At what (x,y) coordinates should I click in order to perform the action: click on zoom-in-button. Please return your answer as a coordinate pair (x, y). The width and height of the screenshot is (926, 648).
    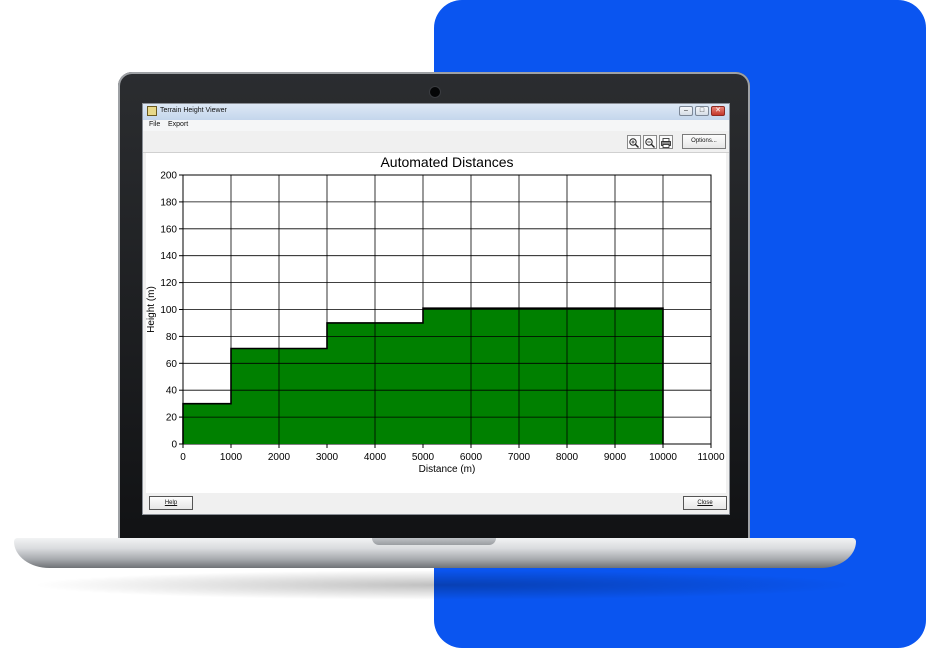
    Looking at the image, I should click on (634, 142).